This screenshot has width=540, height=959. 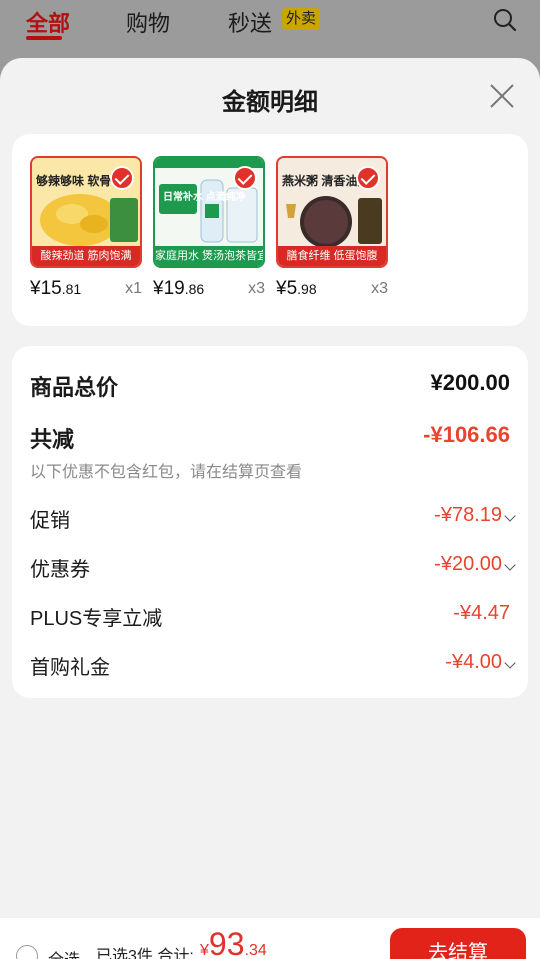 What do you see at coordinates (148, 22) in the screenshot?
I see `tab-shopping: 购物` at bounding box center [148, 22].